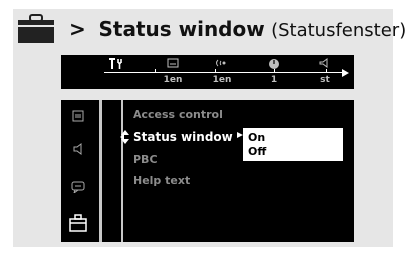  Describe the element at coordinates (325, 80) in the screenshot. I see `sound-value: st` at that location.